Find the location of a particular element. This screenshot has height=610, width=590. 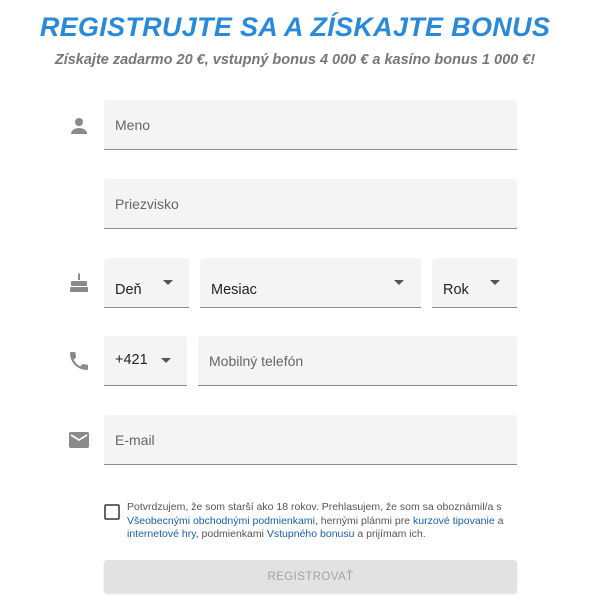

phone-prefix-select: +421 is located at coordinates (145, 361).